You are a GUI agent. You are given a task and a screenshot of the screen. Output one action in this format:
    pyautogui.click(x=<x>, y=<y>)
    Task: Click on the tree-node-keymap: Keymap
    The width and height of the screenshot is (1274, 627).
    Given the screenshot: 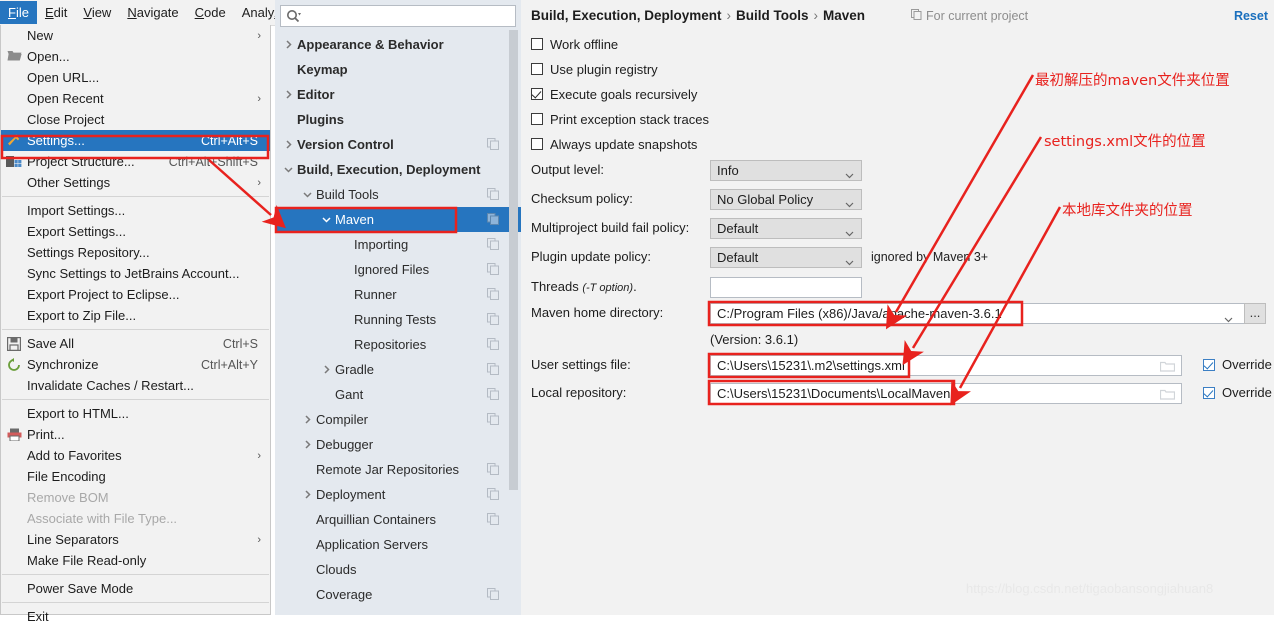 What is the action you would take?
    pyautogui.click(x=398, y=69)
    